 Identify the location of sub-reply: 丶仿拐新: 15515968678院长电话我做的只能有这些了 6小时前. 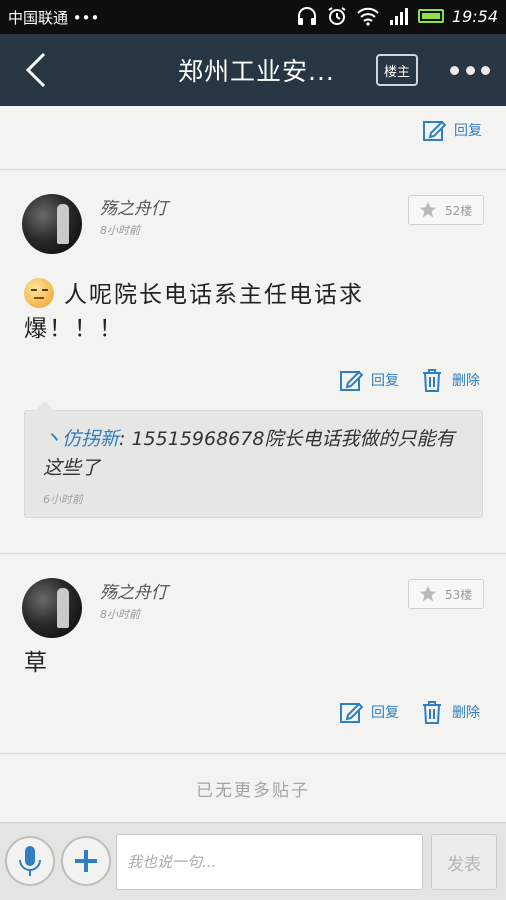
(253, 459).